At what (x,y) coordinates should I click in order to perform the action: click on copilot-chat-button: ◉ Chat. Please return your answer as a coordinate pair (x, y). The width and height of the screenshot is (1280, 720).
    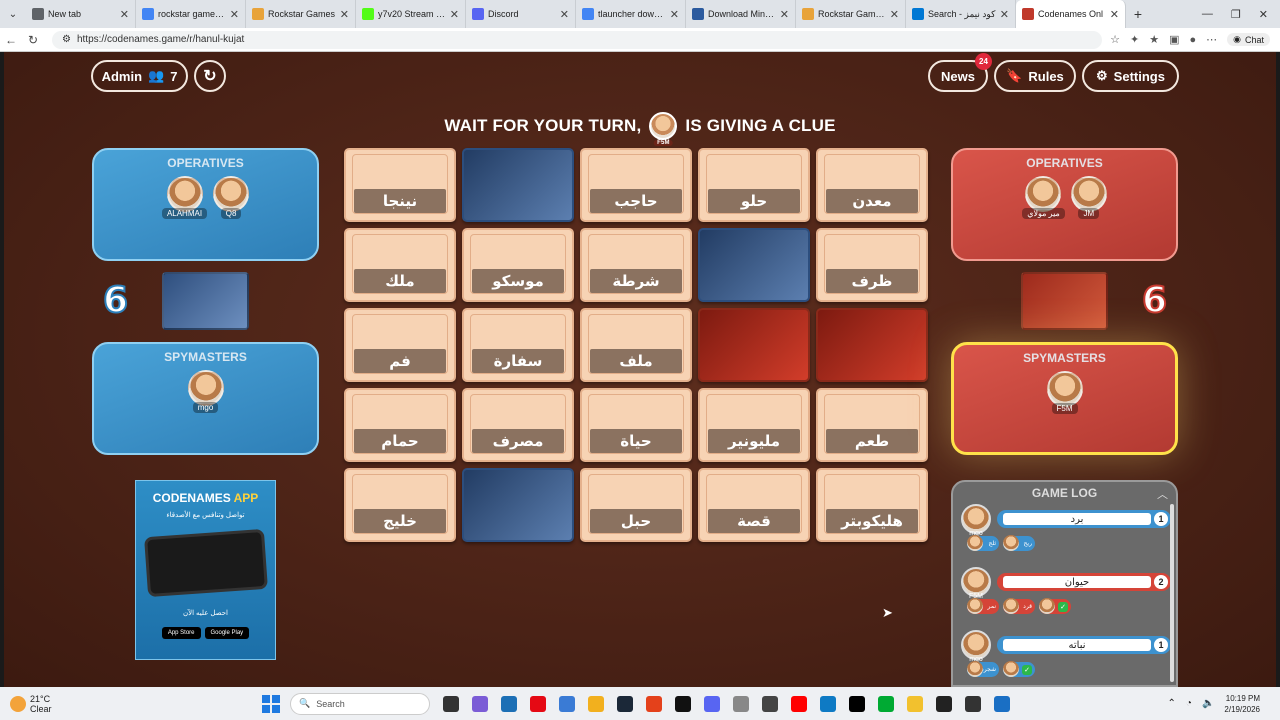
    Looking at the image, I should click on (1248, 39).